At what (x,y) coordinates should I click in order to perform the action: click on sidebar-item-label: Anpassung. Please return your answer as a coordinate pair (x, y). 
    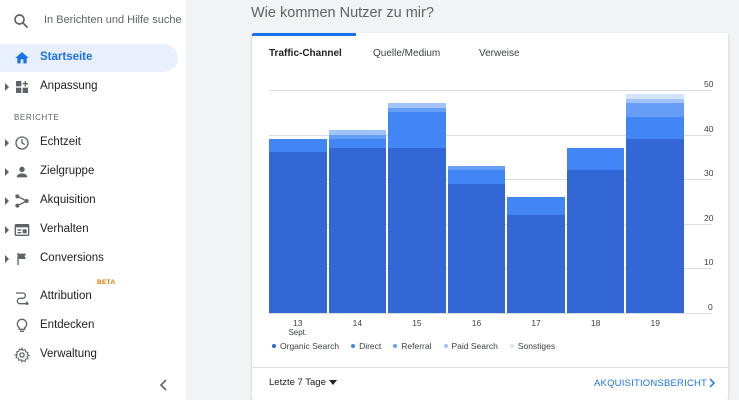
    Looking at the image, I should click on (69, 86).